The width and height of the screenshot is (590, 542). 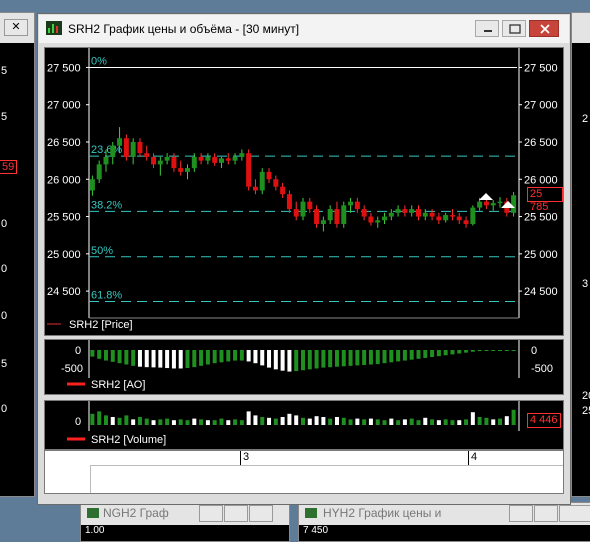 I want to click on background-window-ngh2: NGH2 Граф 1.00, so click(x=185, y=522).